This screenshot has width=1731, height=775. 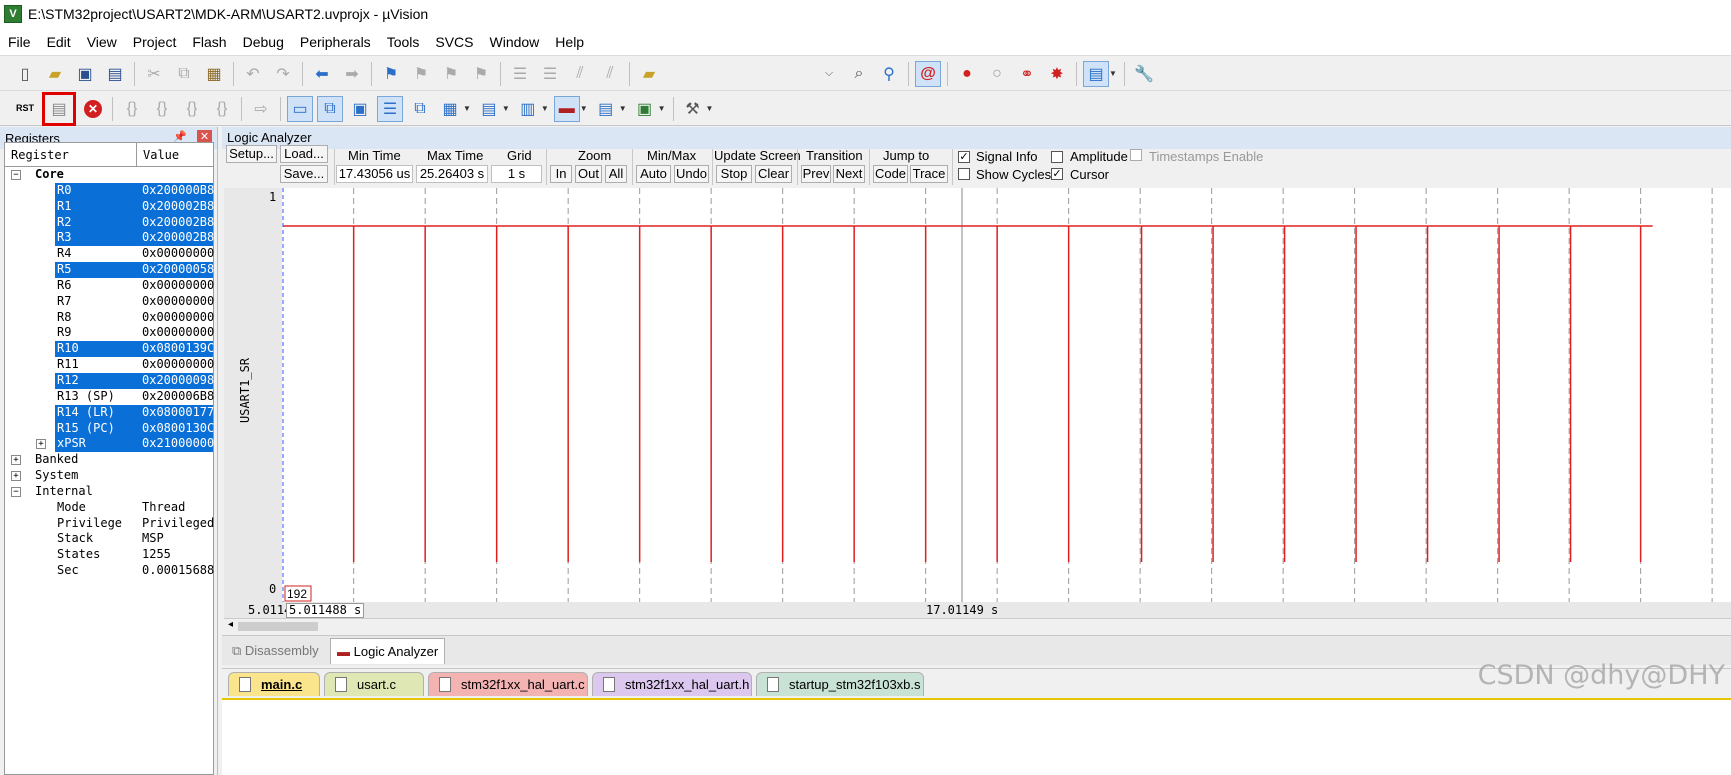 What do you see at coordinates (420, 109) in the screenshot?
I see `call-stack-icon: ⧉` at bounding box center [420, 109].